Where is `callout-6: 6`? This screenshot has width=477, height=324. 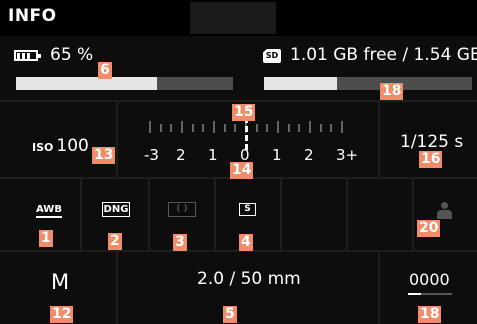
callout-6: 6 is located at coordinates (105, 70).